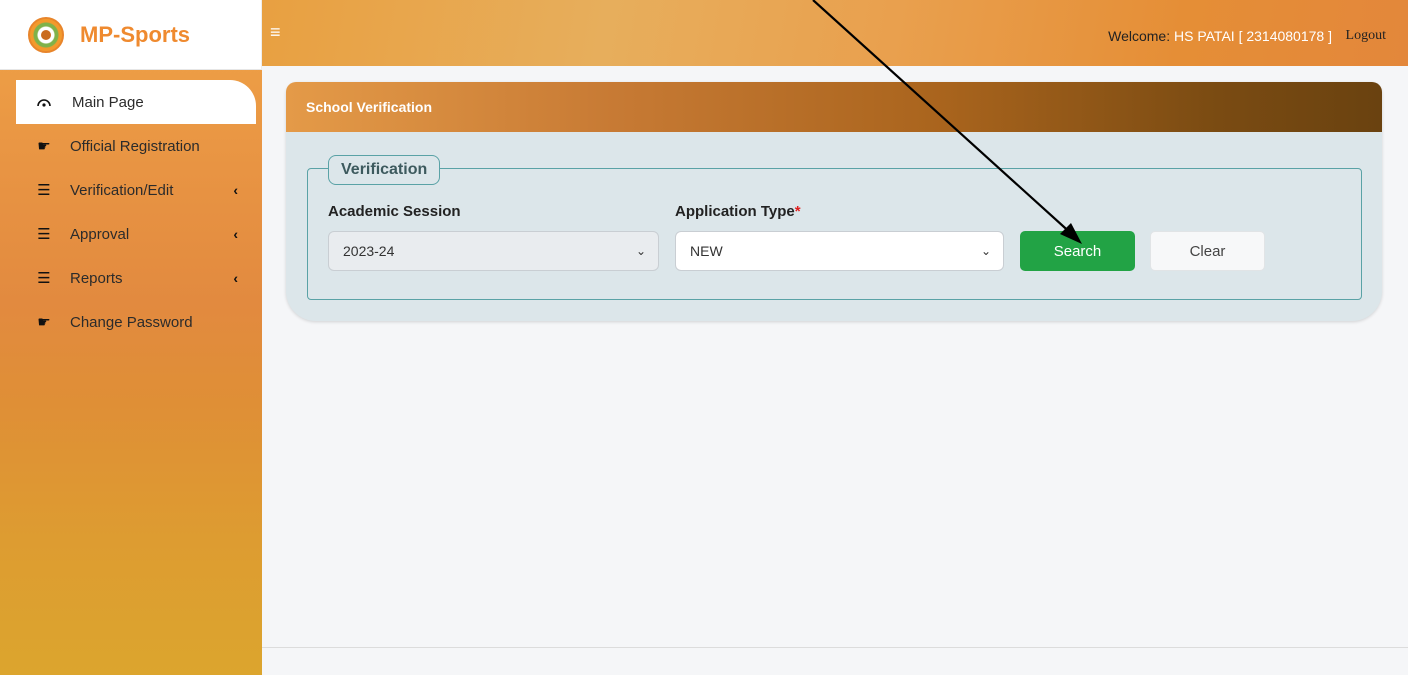  Describe the element at coordinates (46, 34) in the screenshot. I see `mp-logo-icon` at that location.